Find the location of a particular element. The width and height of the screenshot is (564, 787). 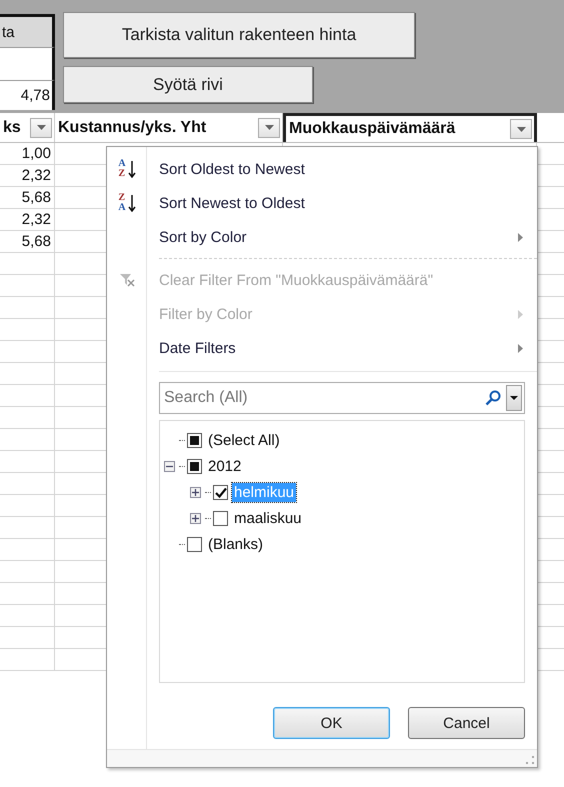

resize-grip-icon is located at coordinates (530, 760).